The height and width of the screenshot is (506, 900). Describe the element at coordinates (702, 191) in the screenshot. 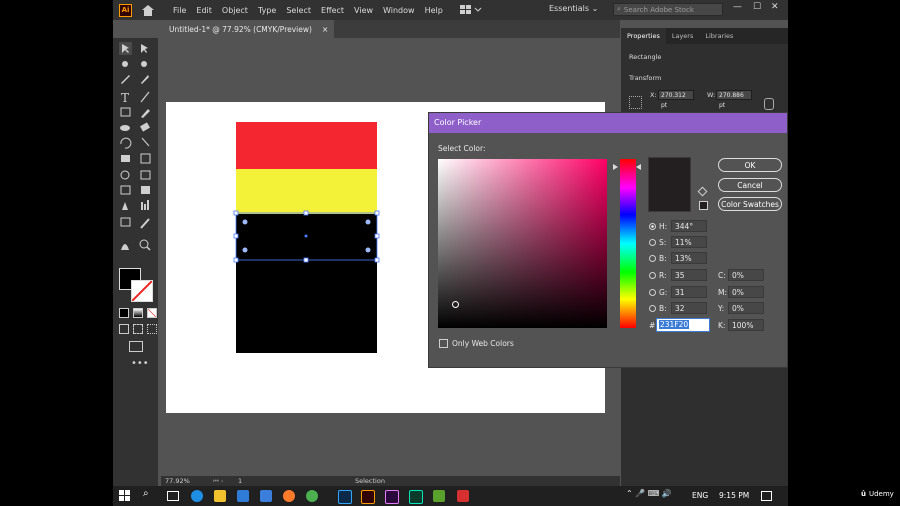

I see `out-of-gamut-icon` at that location.